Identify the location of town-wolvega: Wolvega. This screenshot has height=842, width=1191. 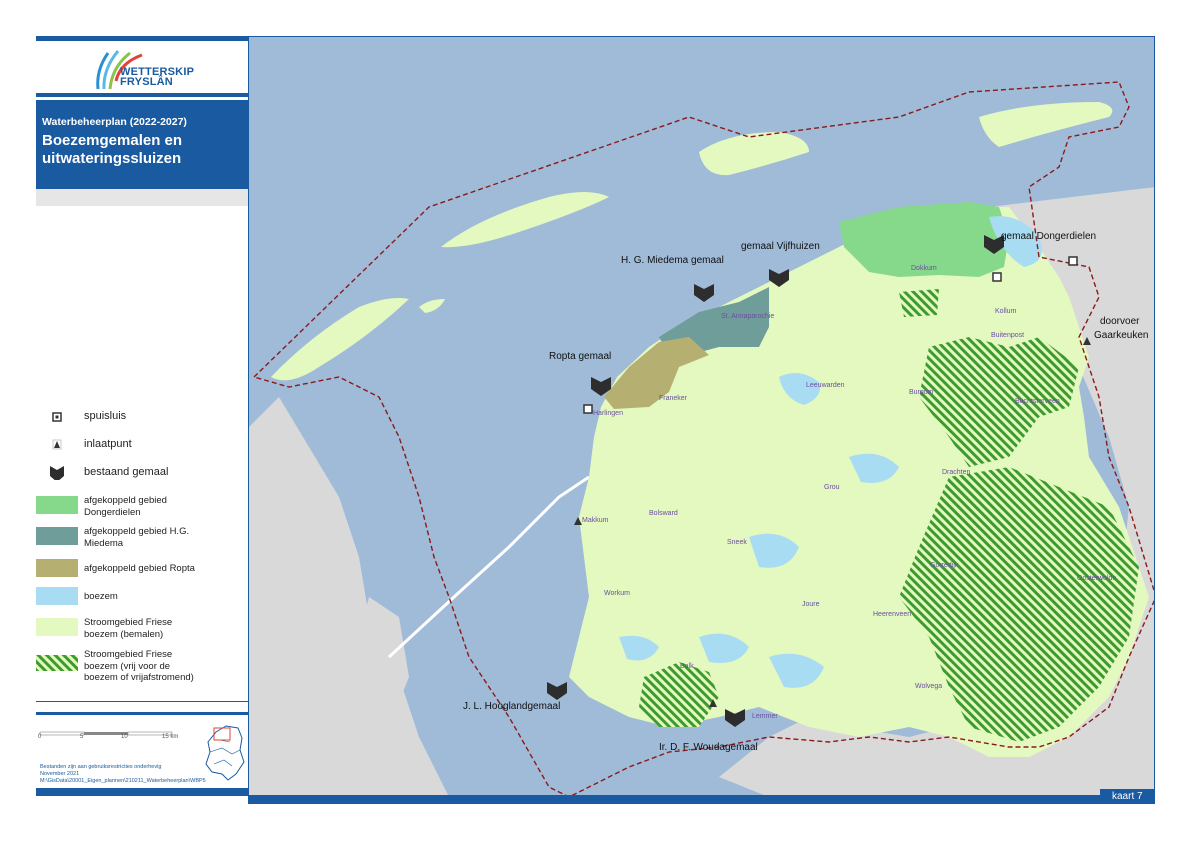
(928, 686).